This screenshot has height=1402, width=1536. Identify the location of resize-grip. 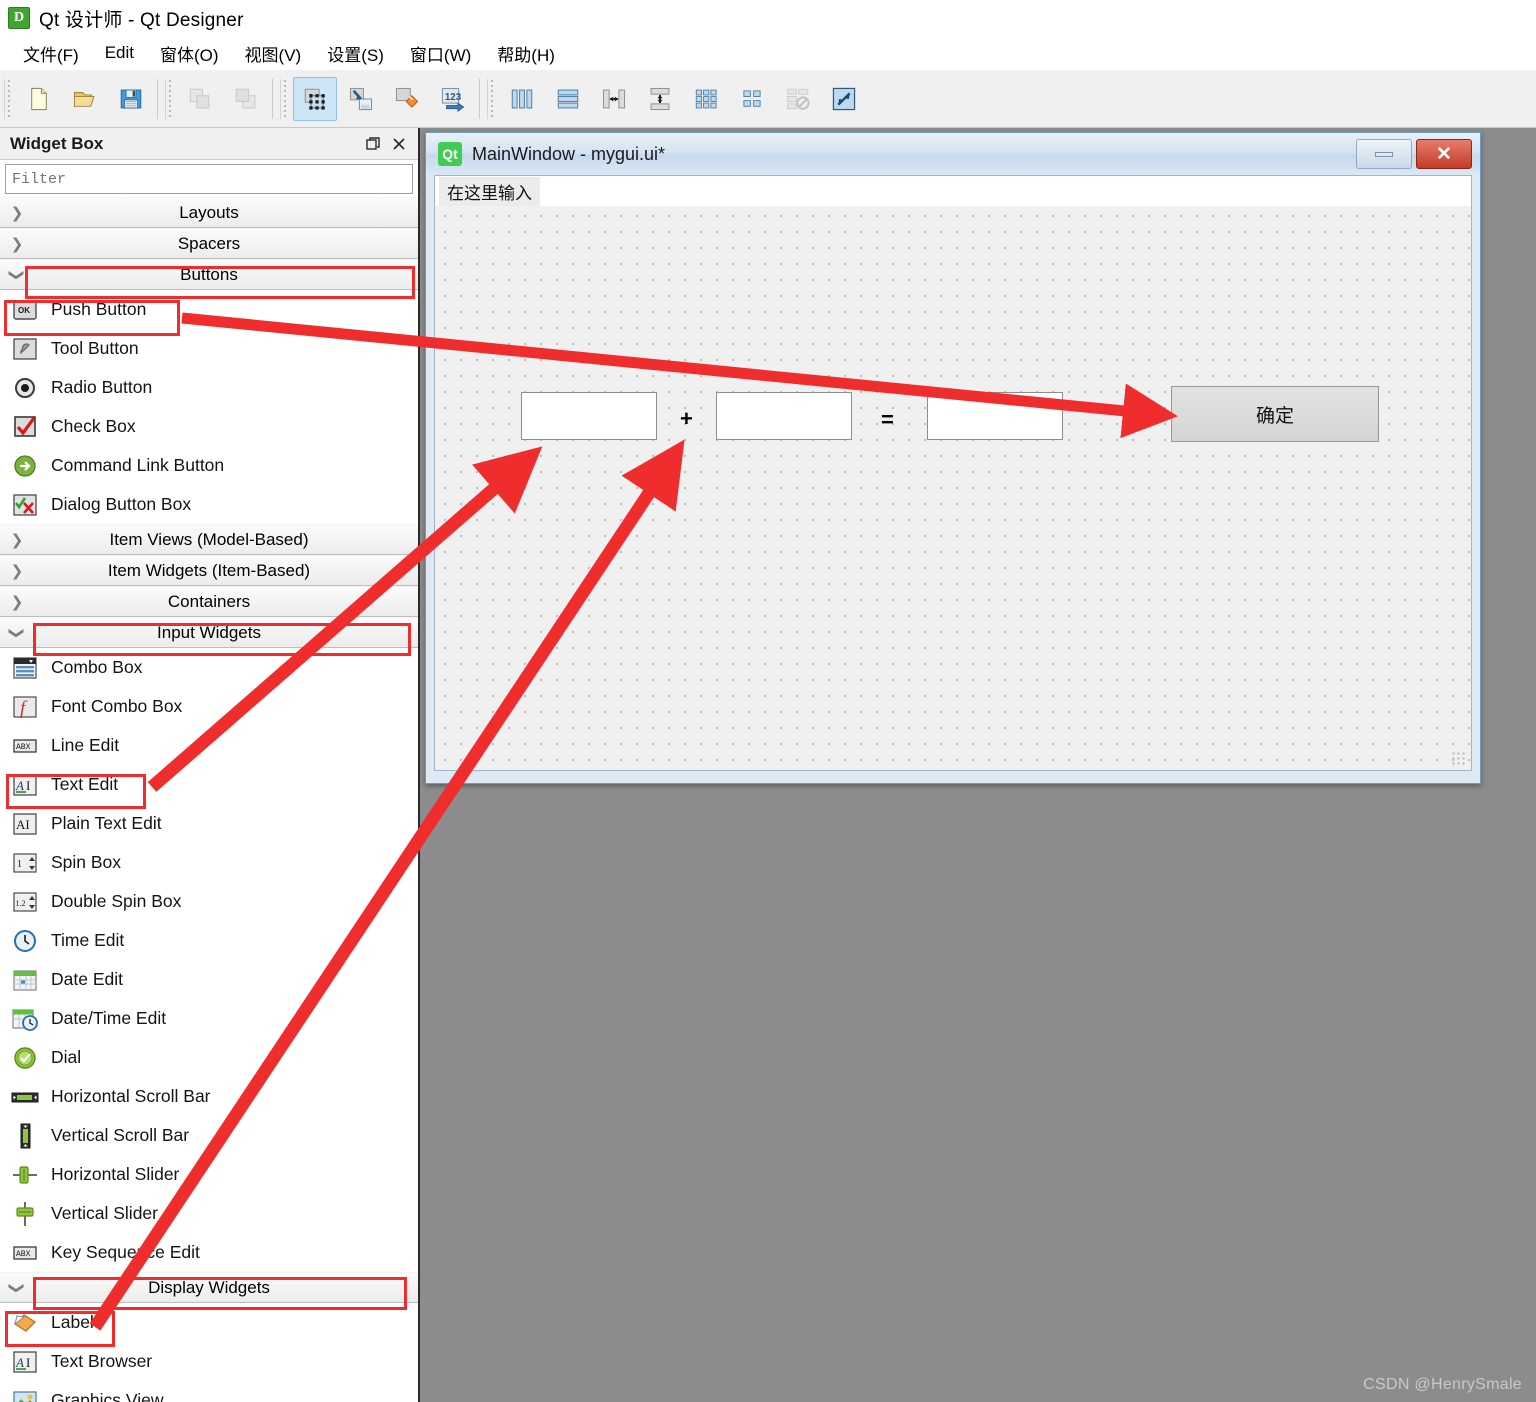
(1458, 758).